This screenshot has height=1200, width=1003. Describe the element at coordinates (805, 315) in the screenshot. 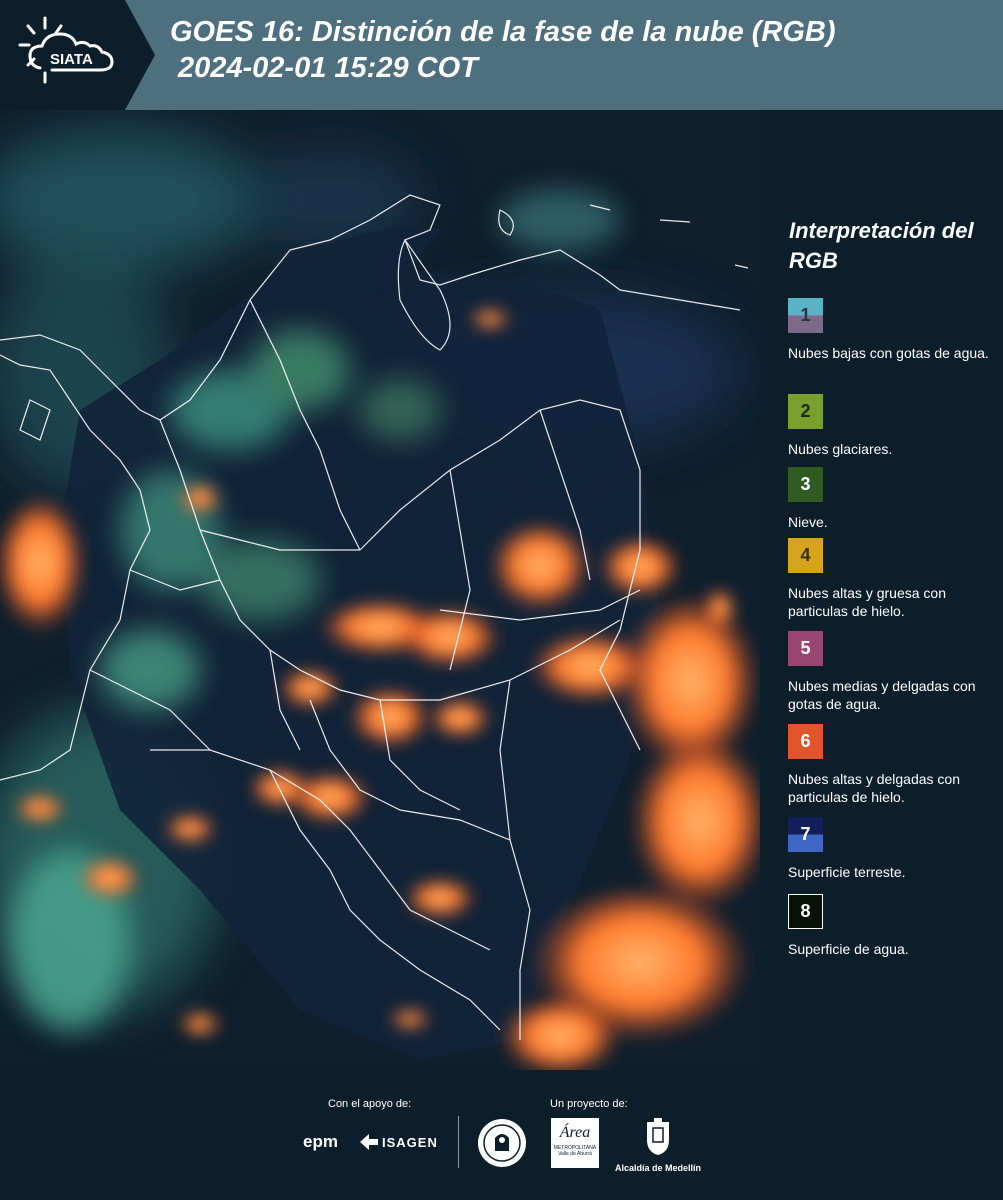

I see `legend-swatch-1: 1` at that location.